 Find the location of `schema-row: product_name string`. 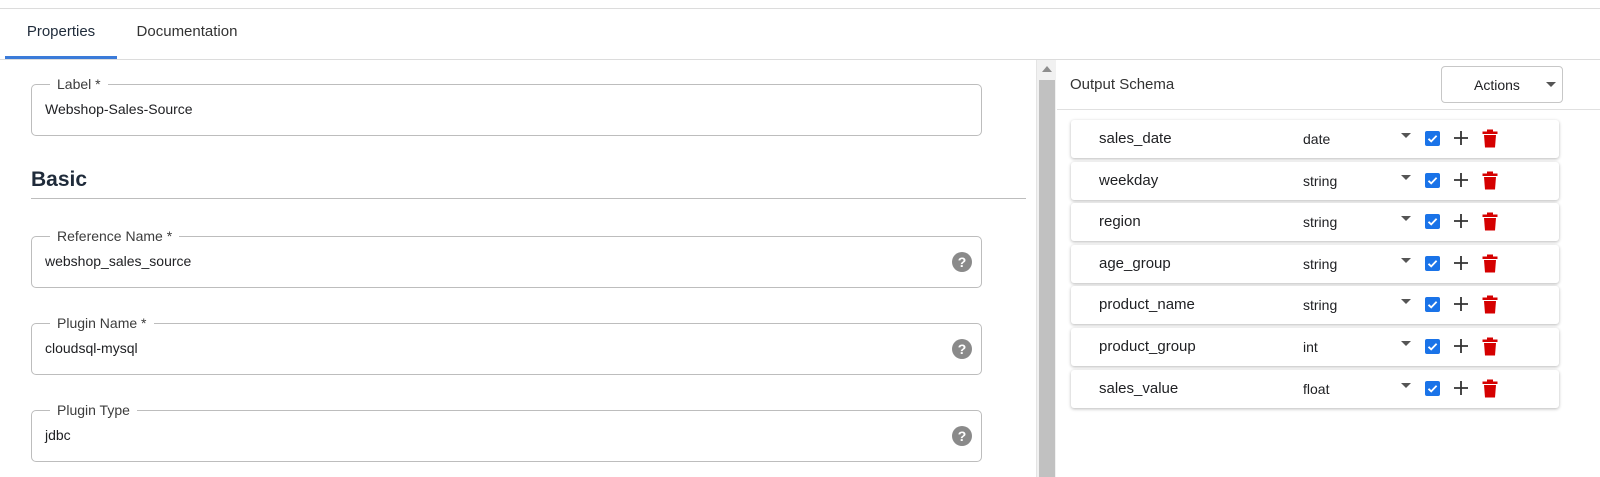

schema-row: product_name string is located at coordinates (1315, 305).